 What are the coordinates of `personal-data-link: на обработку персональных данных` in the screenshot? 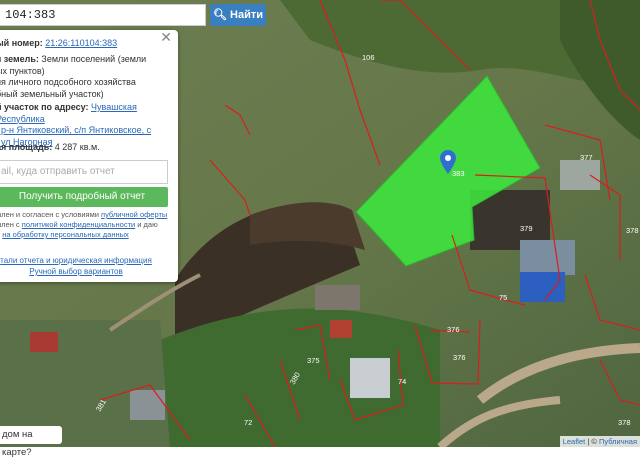 It's located at (65, 234).